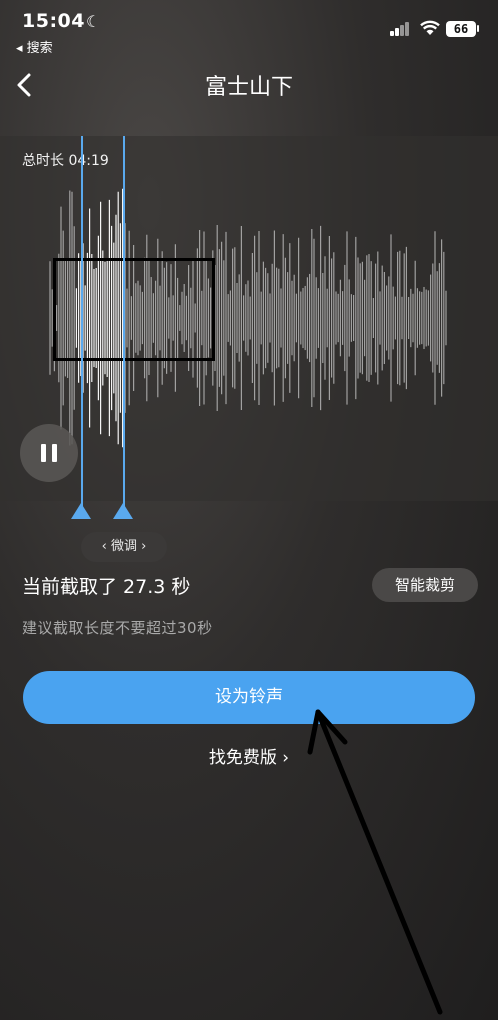 Image resolution: width=498 pixels, height=1020 pixels. What do you see at coordinates (123, 511) in the screenshot?
I see `end-marker-handle` at bounding box center [123, 511].